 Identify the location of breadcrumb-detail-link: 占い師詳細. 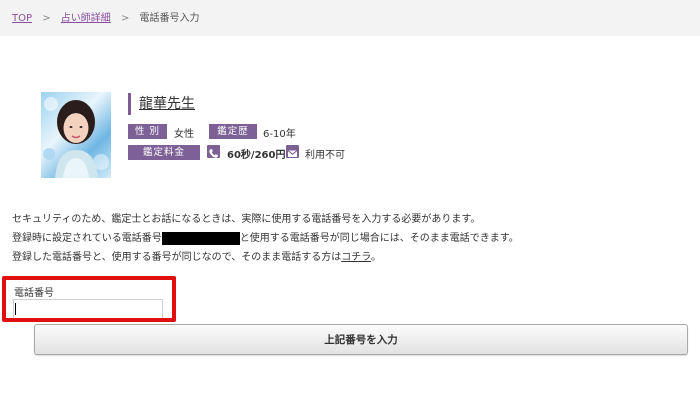
(86, 18).